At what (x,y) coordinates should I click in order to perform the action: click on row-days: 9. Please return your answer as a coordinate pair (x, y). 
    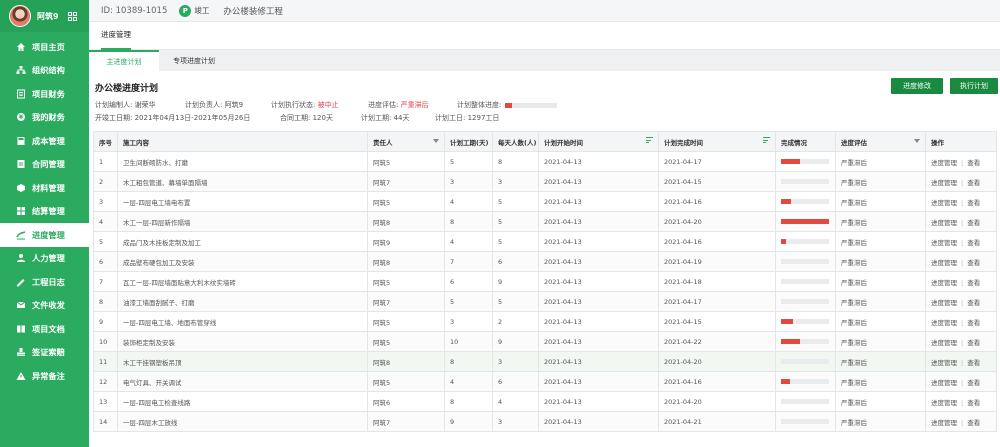
    Looking at the image, I should click on (468, 421).